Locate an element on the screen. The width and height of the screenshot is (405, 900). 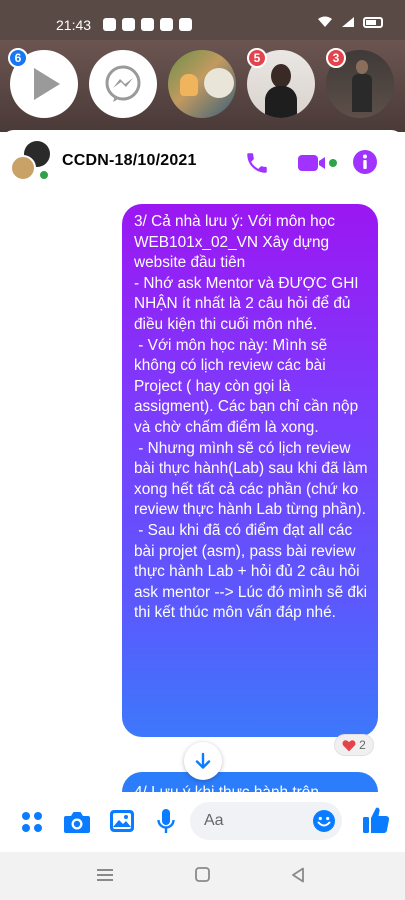
chat-head-badge: 6 is located at coordinates (18, 58).